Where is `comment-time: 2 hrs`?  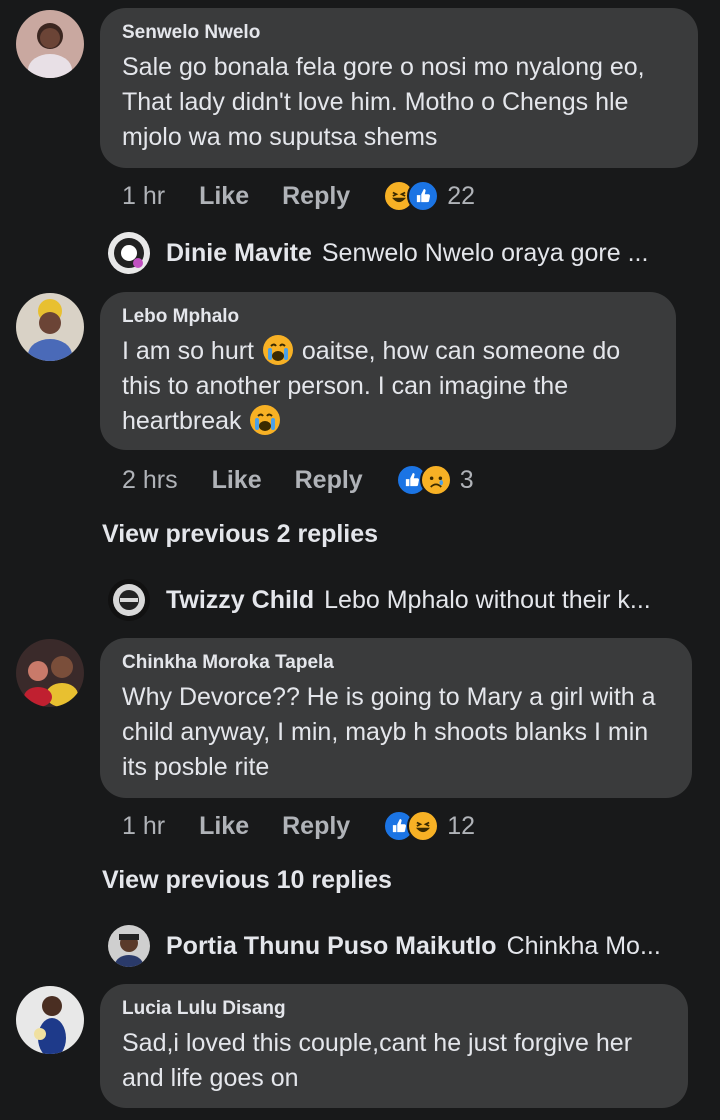
comment-time: 2 hrs is located at coordinates (150, 480).